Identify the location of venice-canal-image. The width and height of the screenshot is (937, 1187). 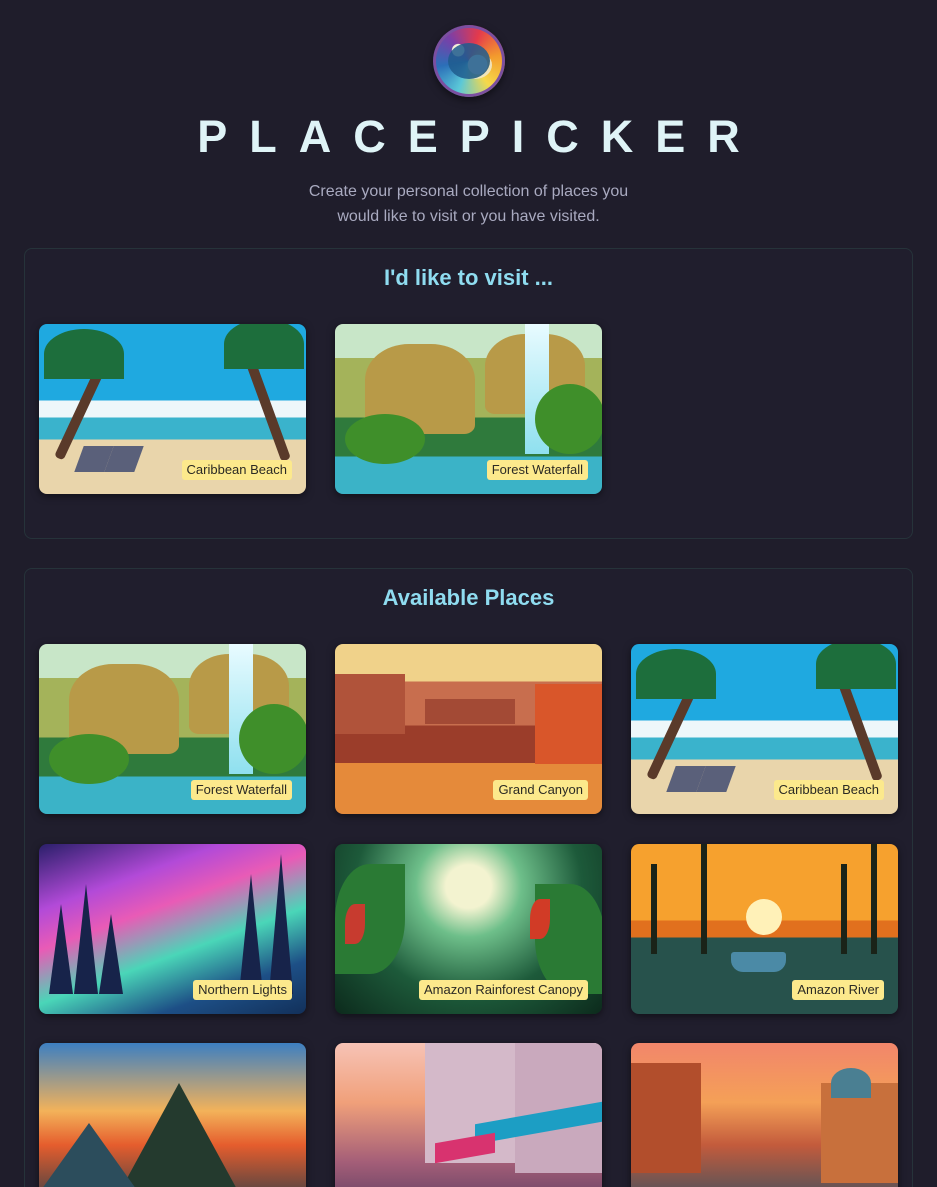
(764, 1115).